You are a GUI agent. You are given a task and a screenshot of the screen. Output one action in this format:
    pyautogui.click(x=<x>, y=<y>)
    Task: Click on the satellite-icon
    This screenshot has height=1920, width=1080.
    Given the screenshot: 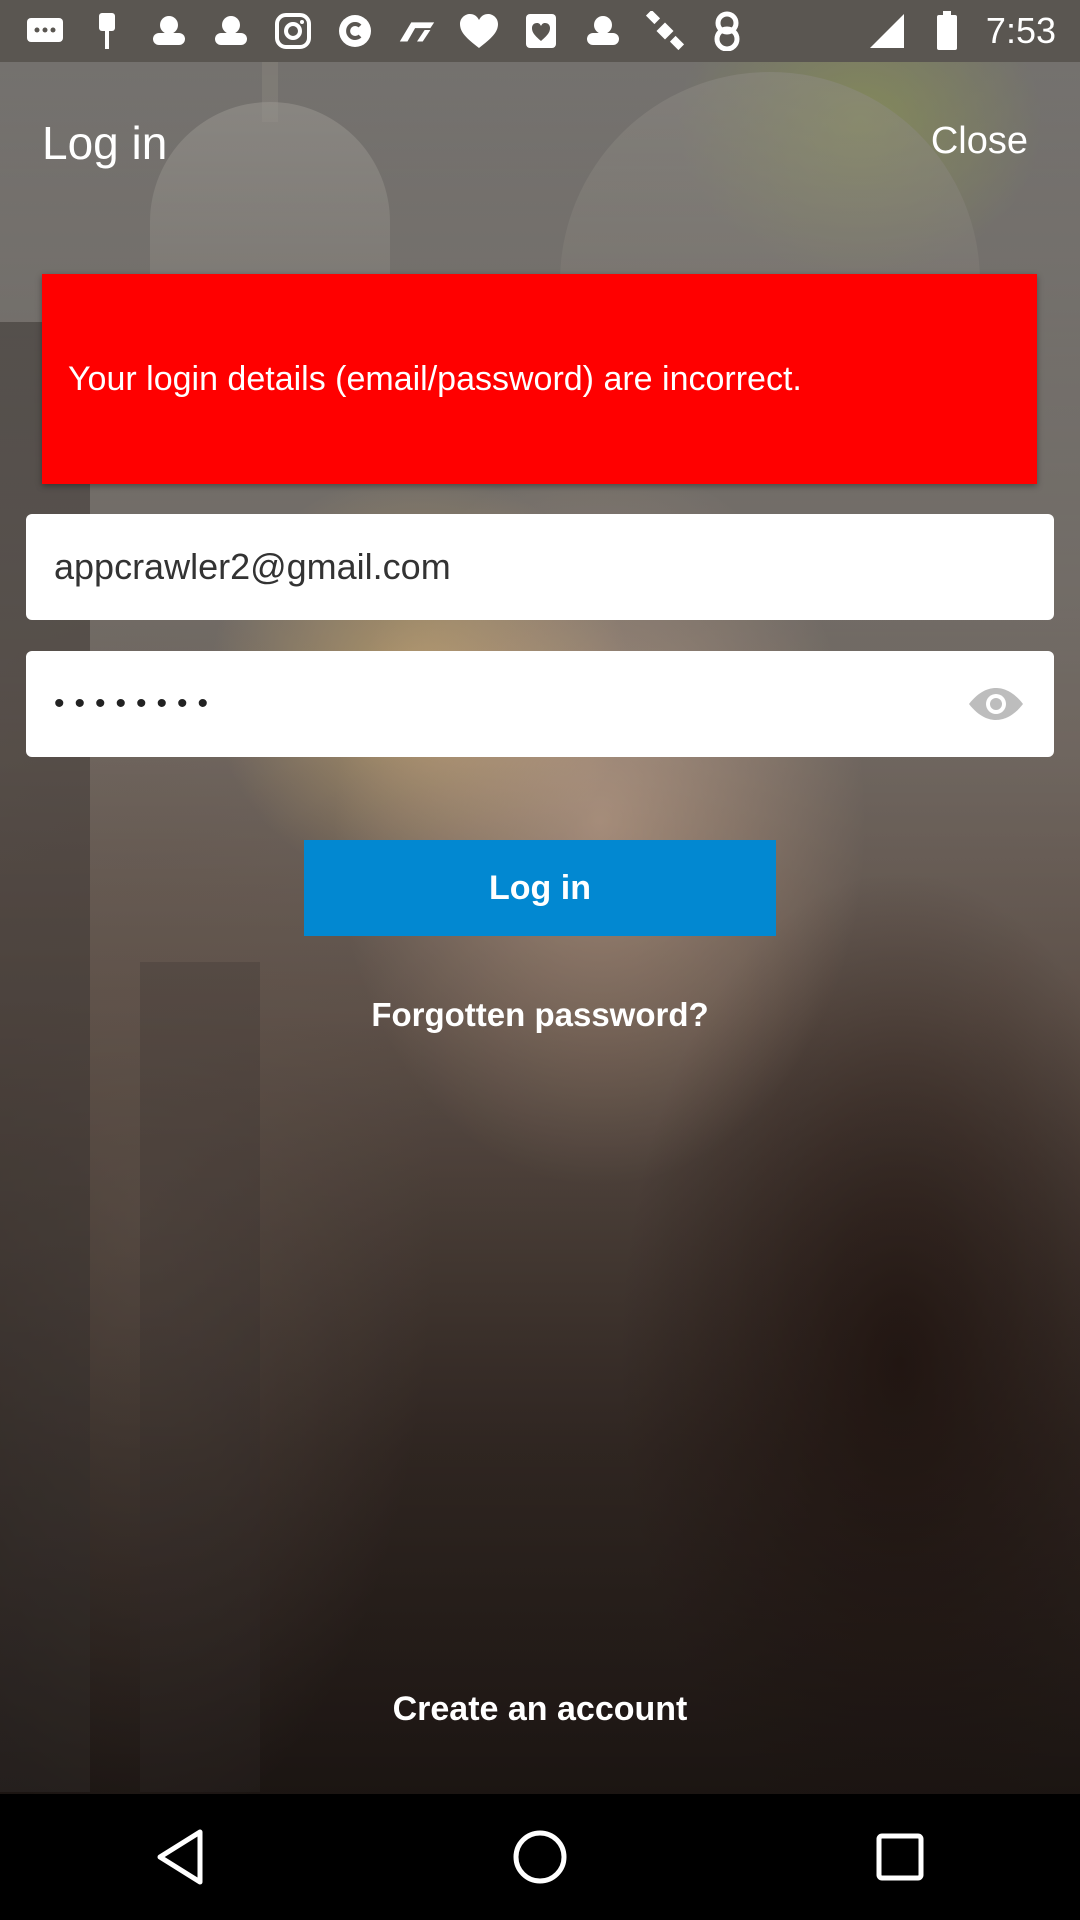 What is the action you would take?
    pyautogui.click(x=665, y=31)
    